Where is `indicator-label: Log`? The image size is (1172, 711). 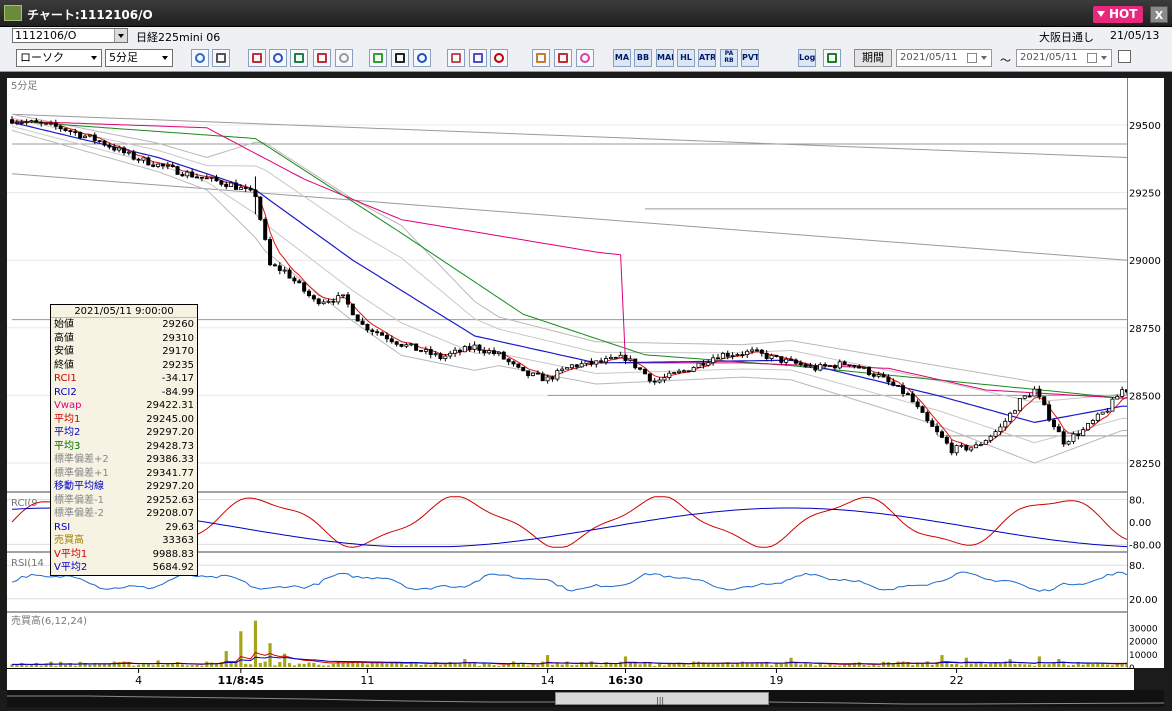 indicator-label: Log is located at coordinates (807, 57).